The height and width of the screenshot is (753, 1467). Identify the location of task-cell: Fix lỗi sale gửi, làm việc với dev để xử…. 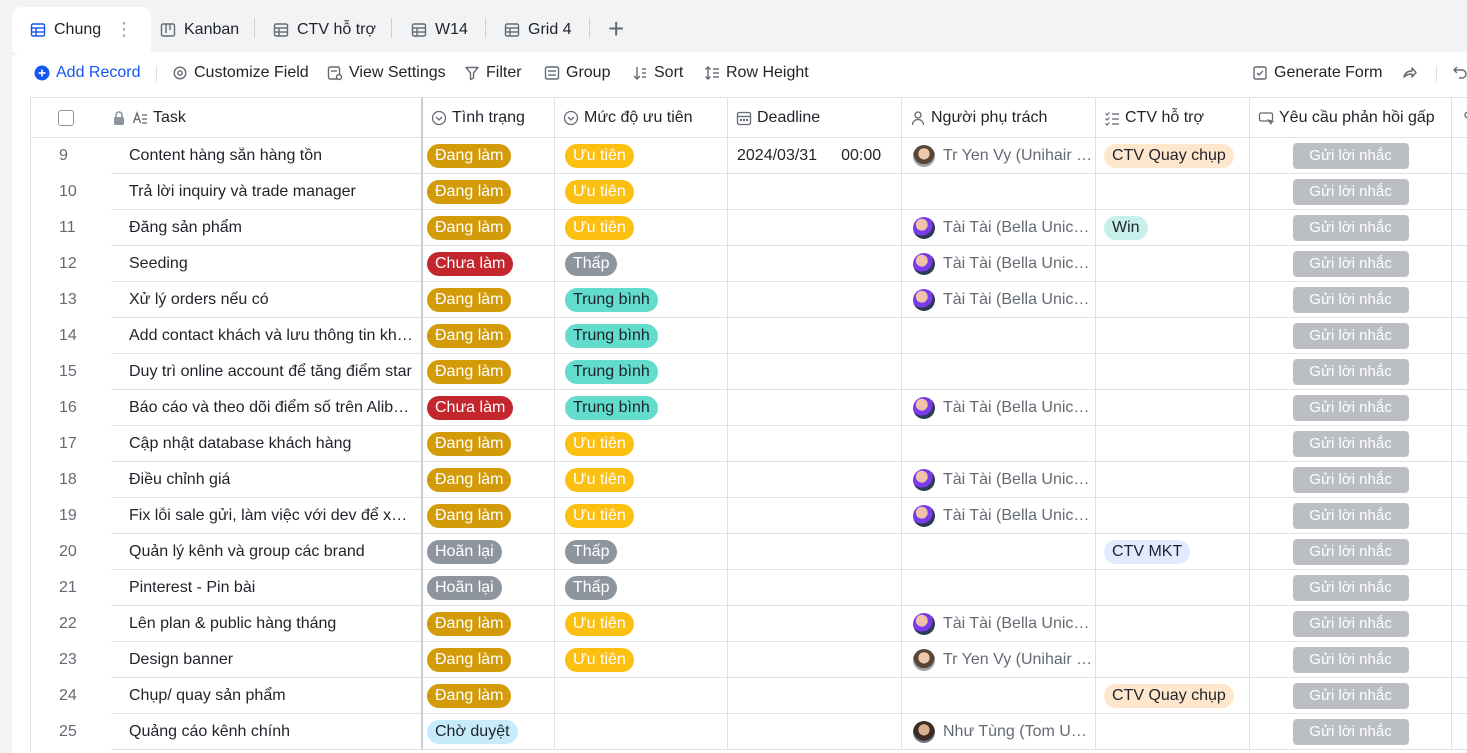
(267, 516).